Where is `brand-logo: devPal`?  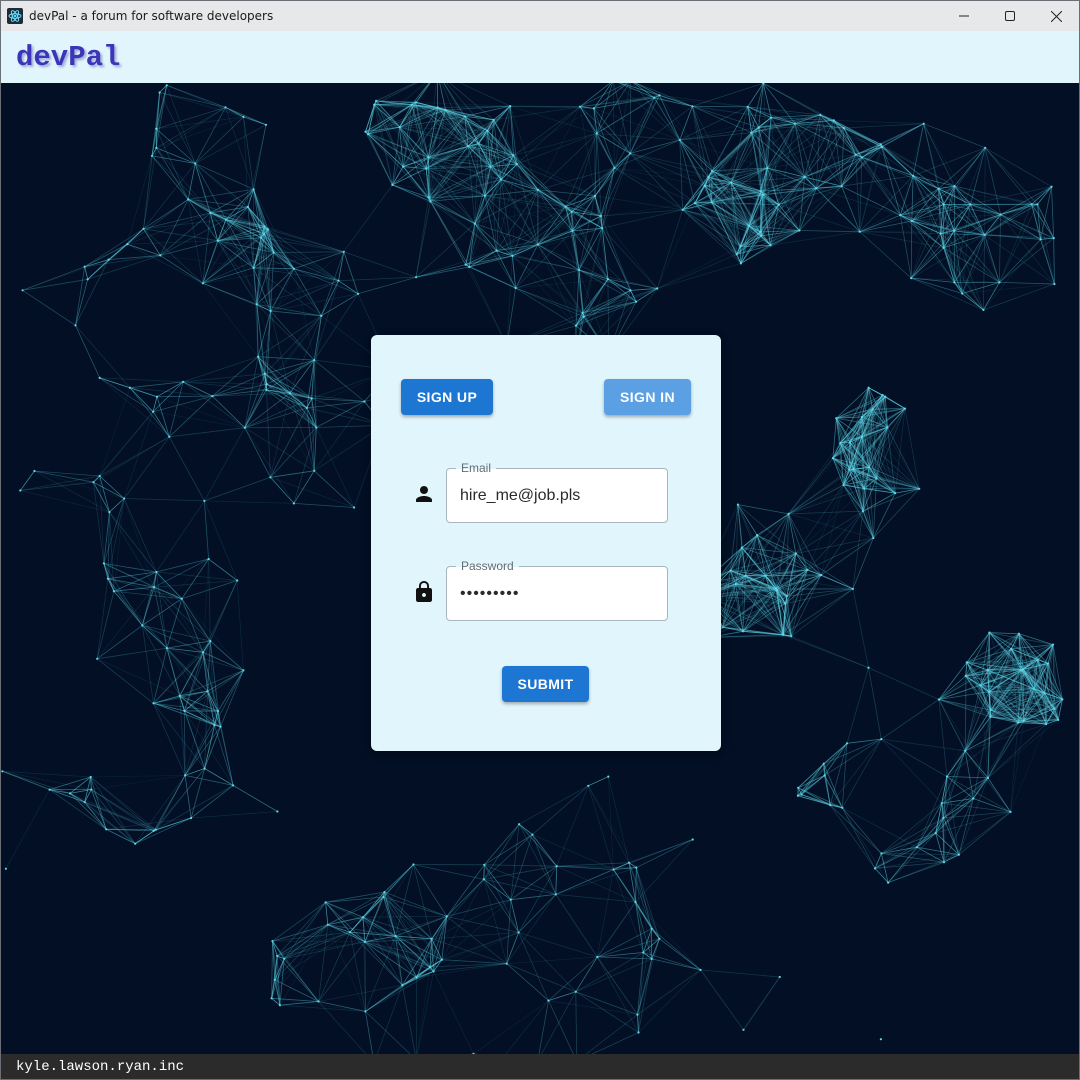 brand-logo: devPal is located at coordinates (68, 57).